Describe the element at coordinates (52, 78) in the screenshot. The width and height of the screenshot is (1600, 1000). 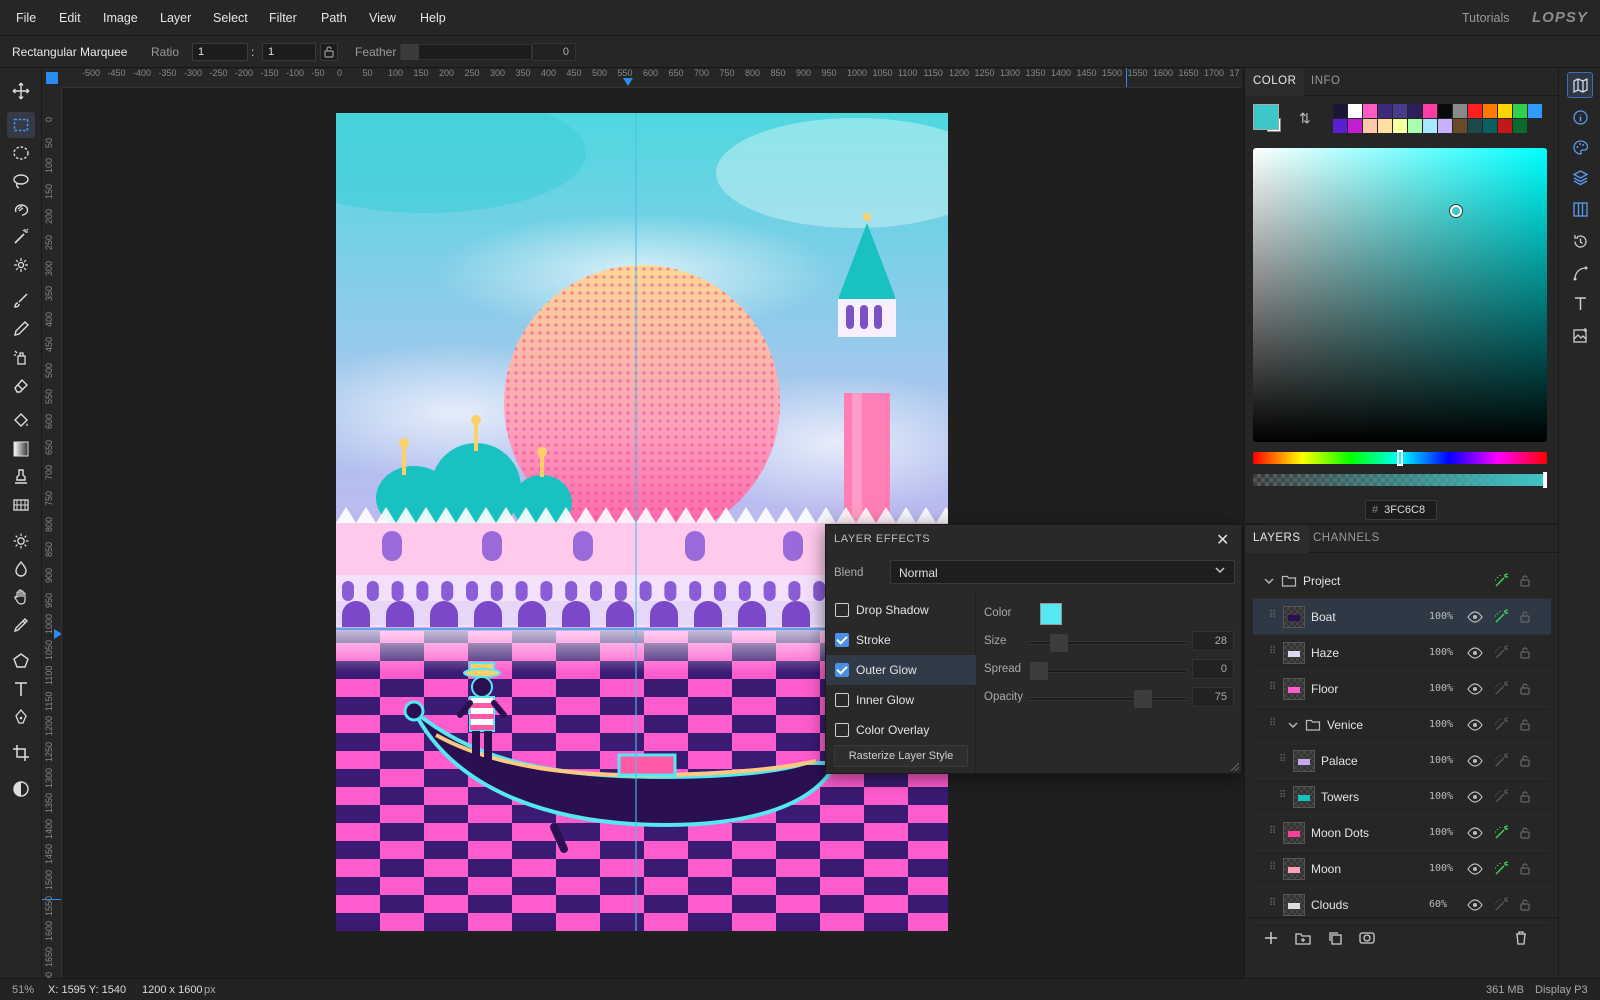
I see `ruler-origin` at that location.